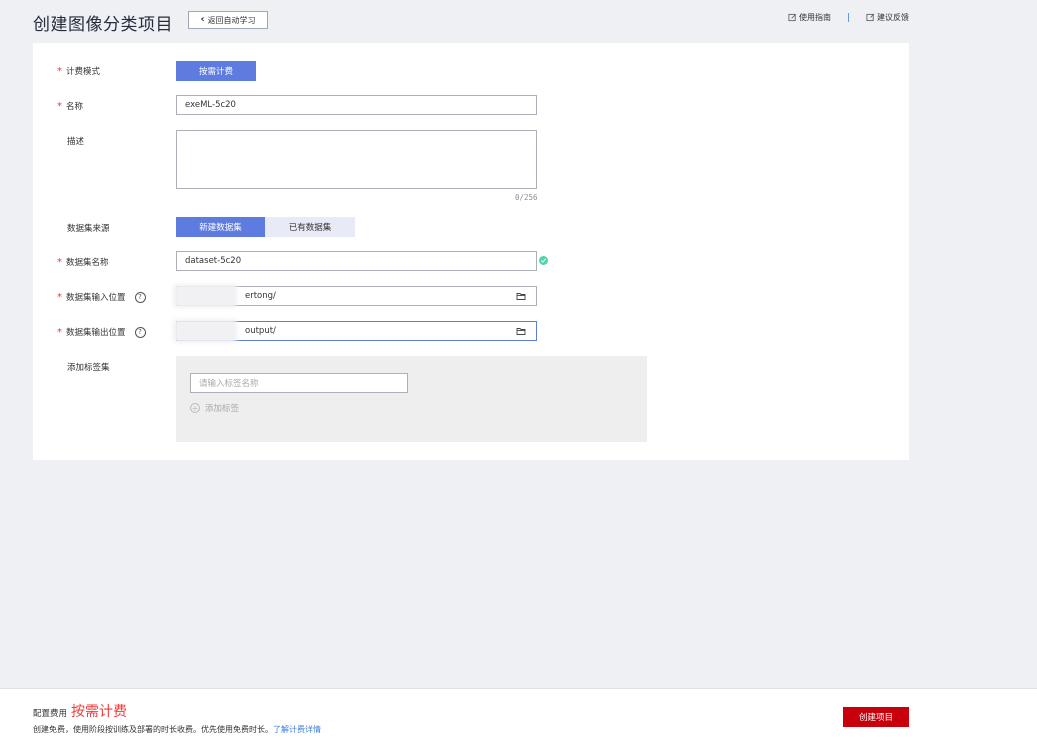 The height and width of the screenshot is (740, 1037). Describe the element at coordinates (355, 296) in the screenshot. I see `dataset-input-location-input: ertong/` at that location.